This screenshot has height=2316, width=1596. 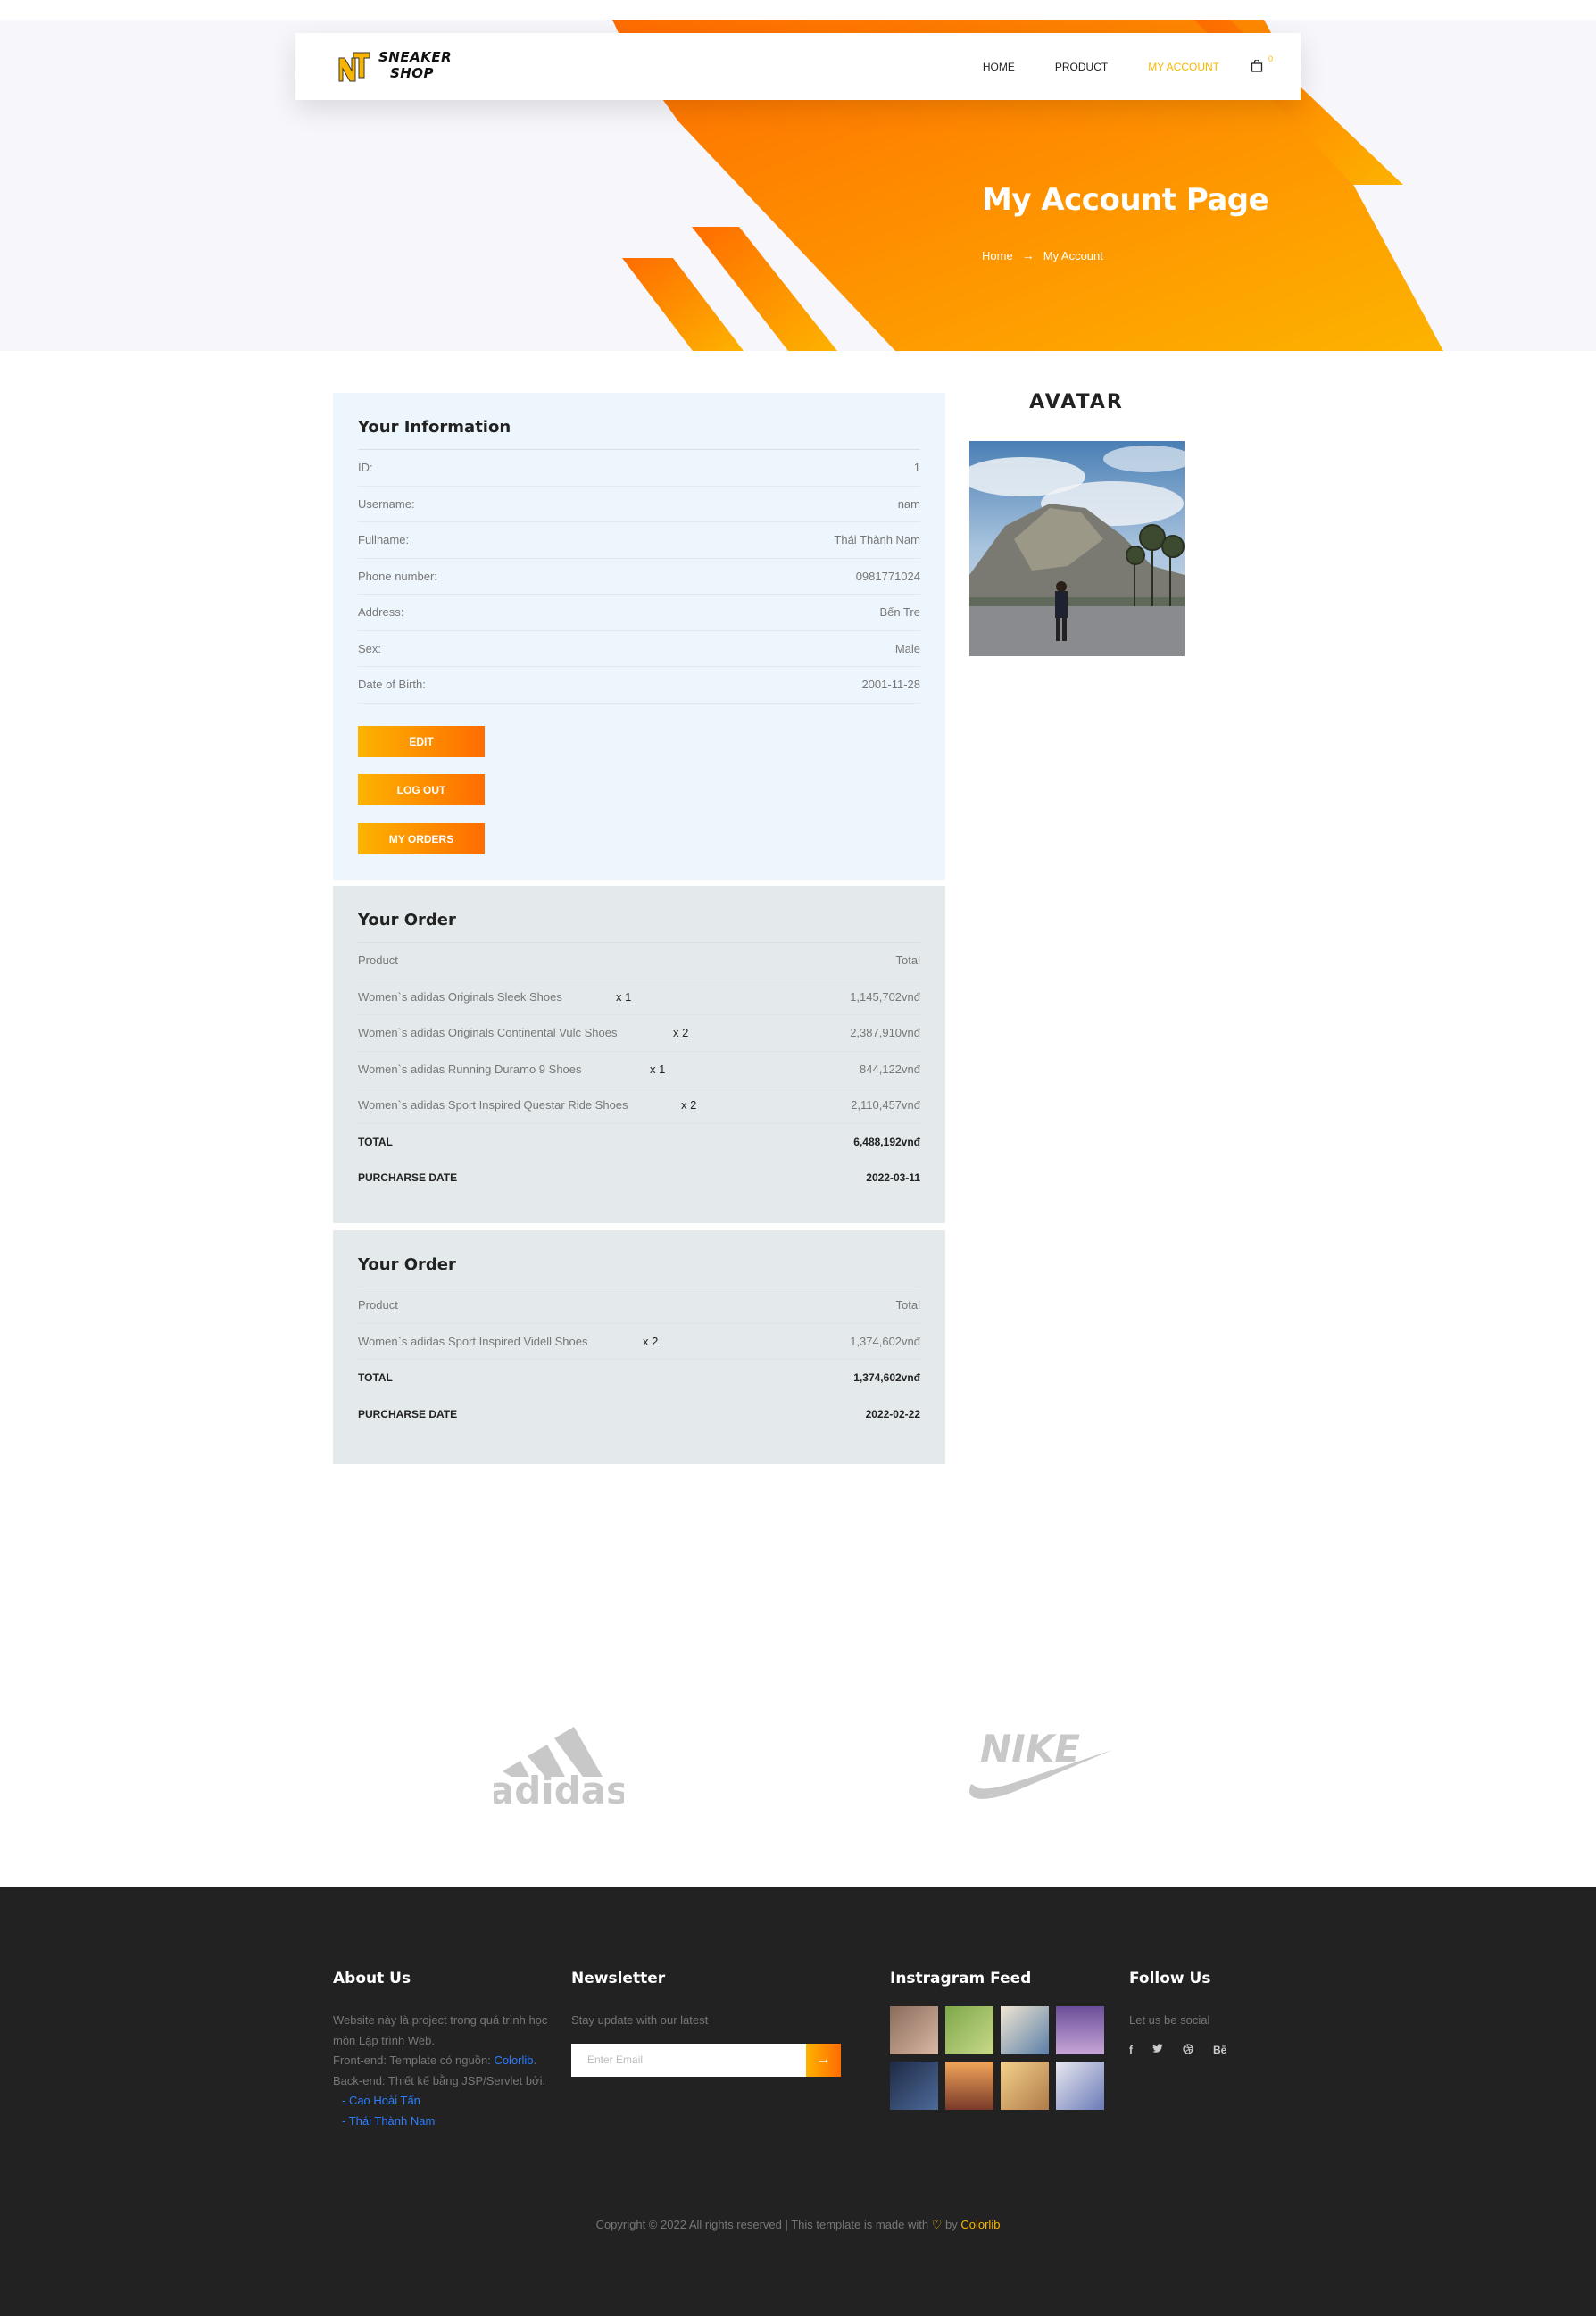 I want to click on email-input, so click(x=688, y=2060).